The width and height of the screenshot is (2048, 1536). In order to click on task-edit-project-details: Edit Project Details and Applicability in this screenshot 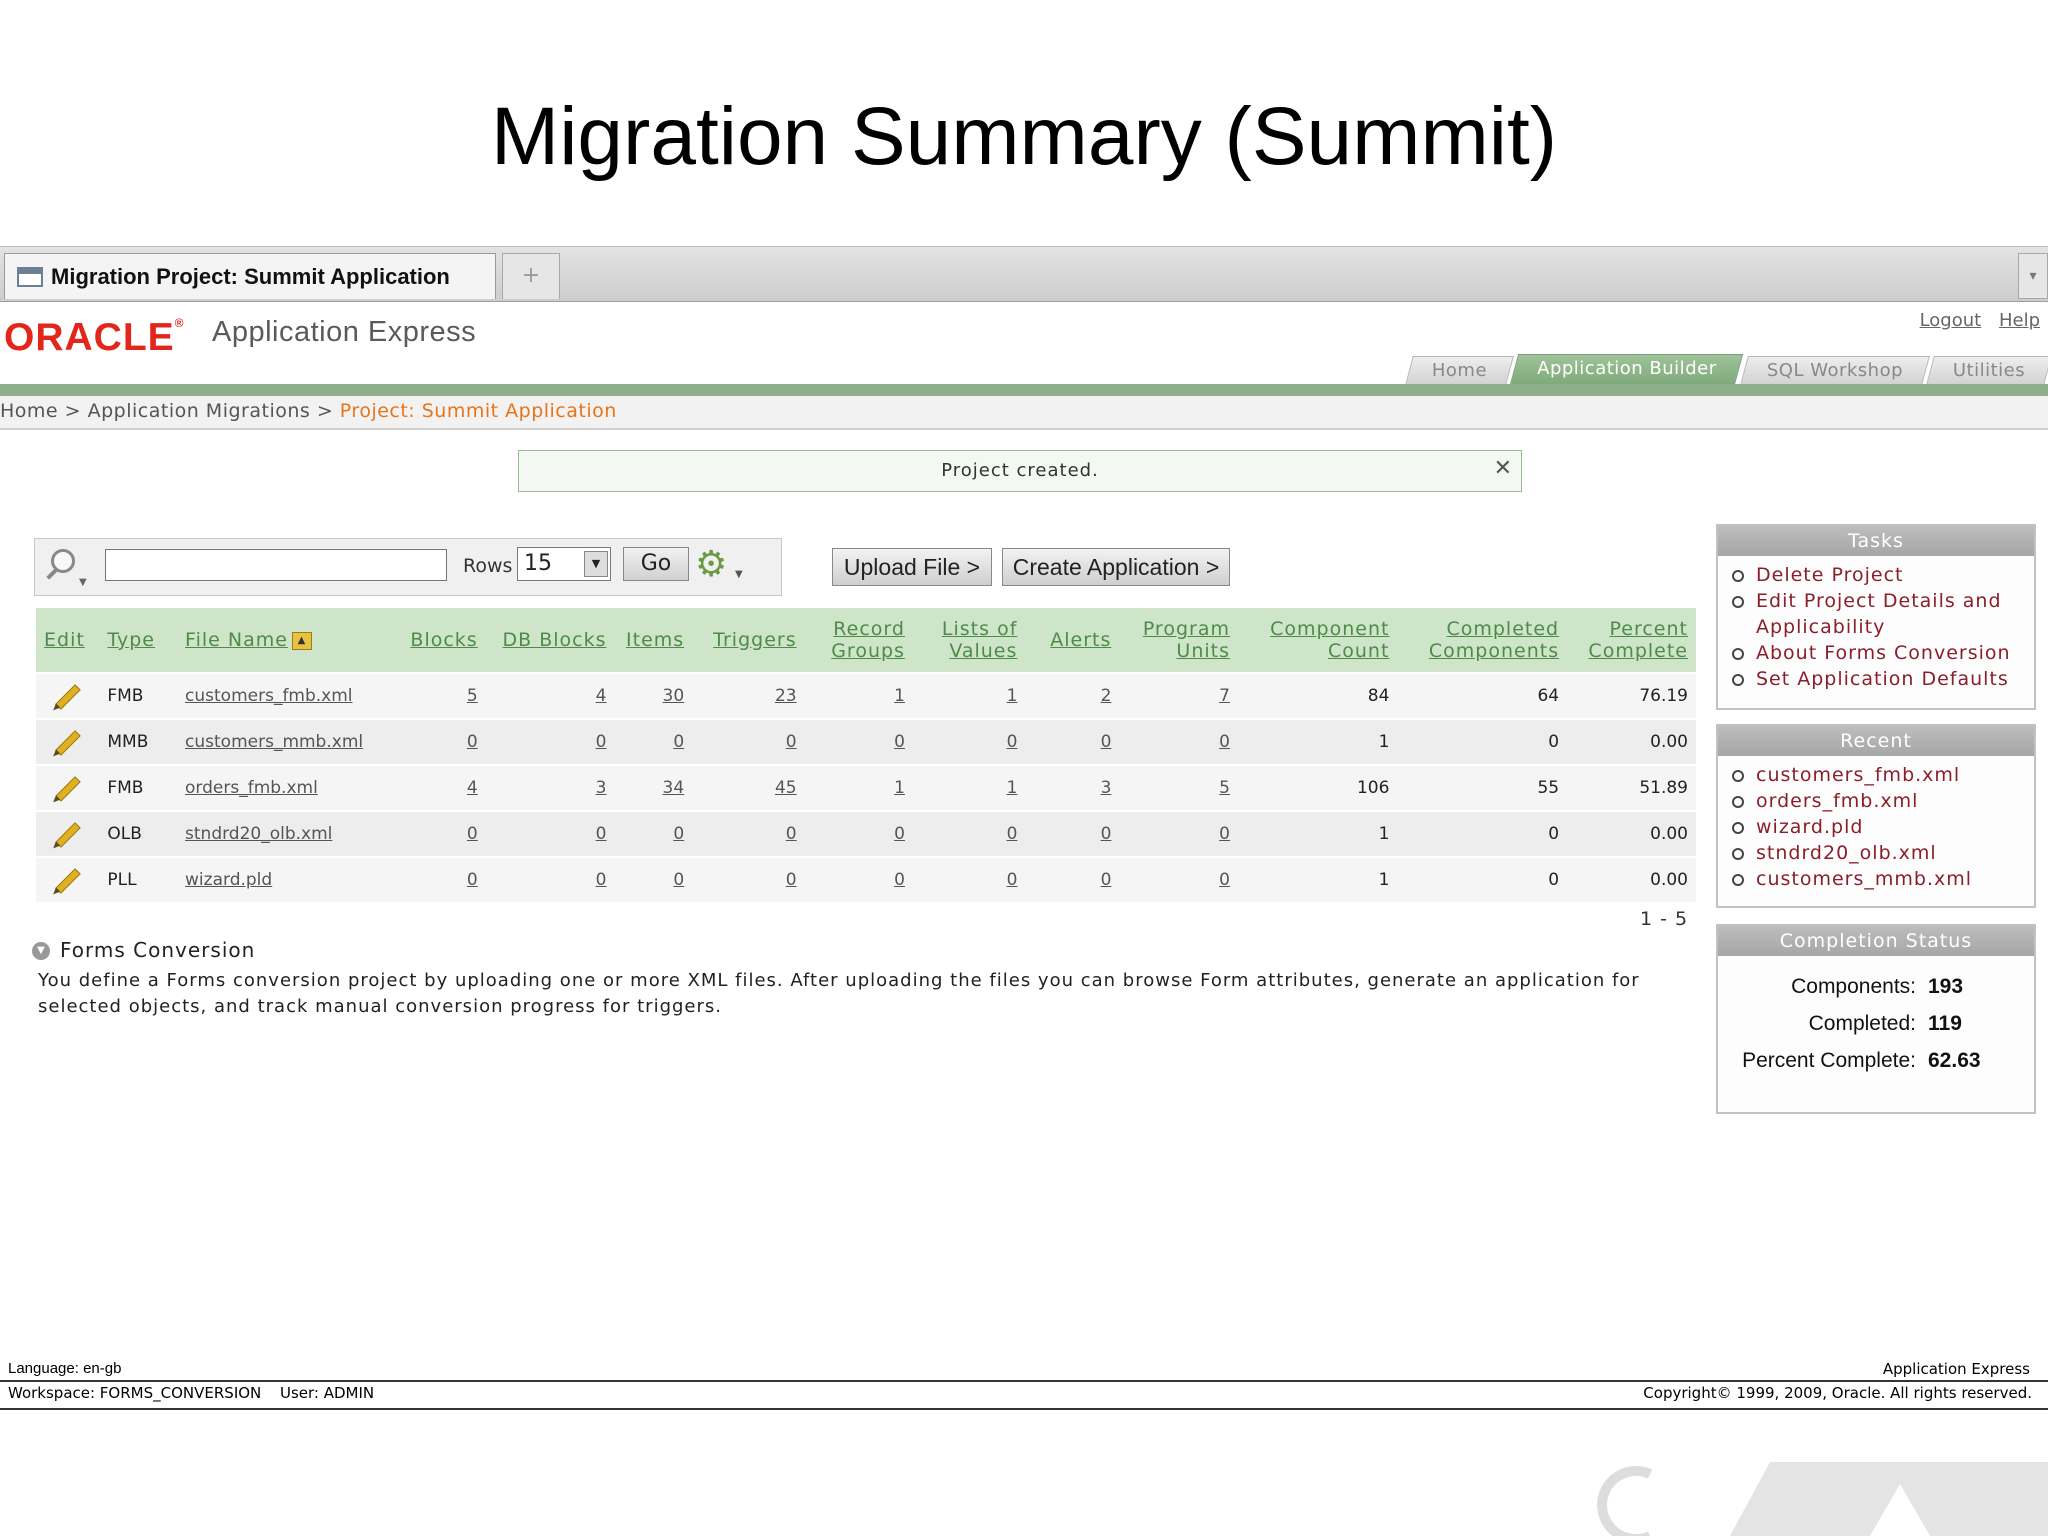, I will do `click(1882, 614)`.